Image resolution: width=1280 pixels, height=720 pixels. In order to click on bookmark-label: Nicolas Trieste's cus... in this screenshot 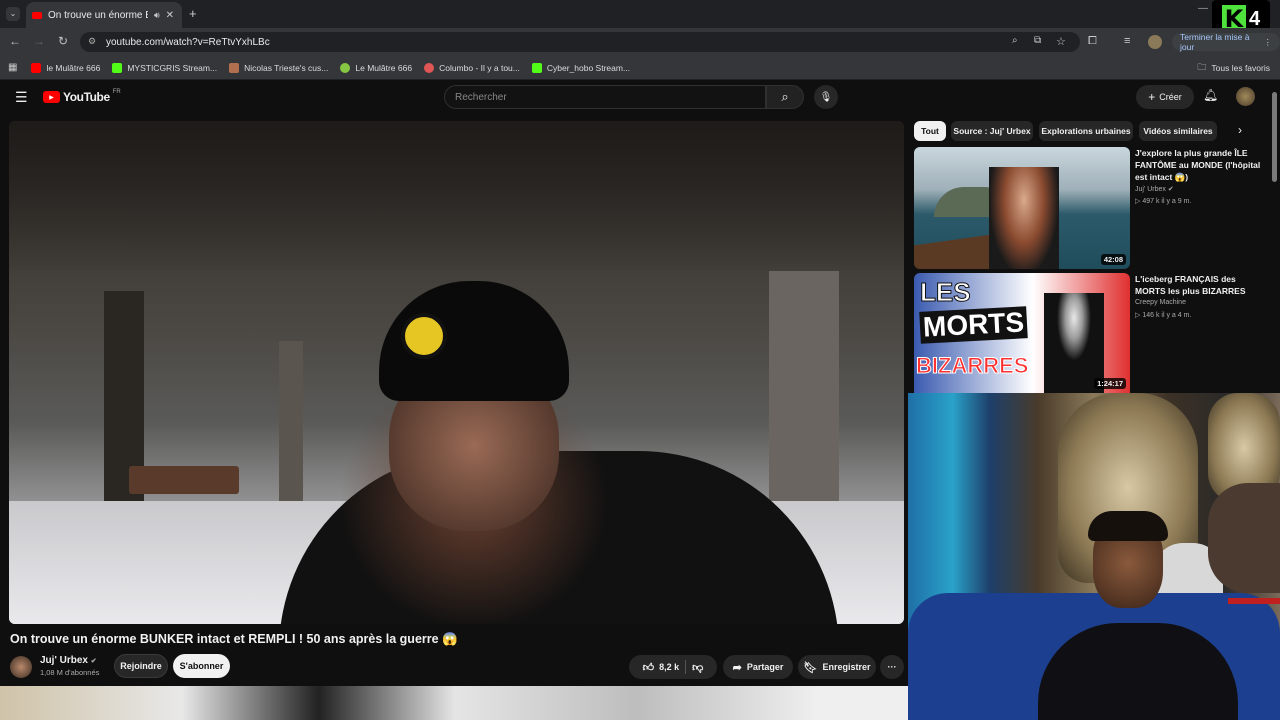, I will do `click(286, 67)`.